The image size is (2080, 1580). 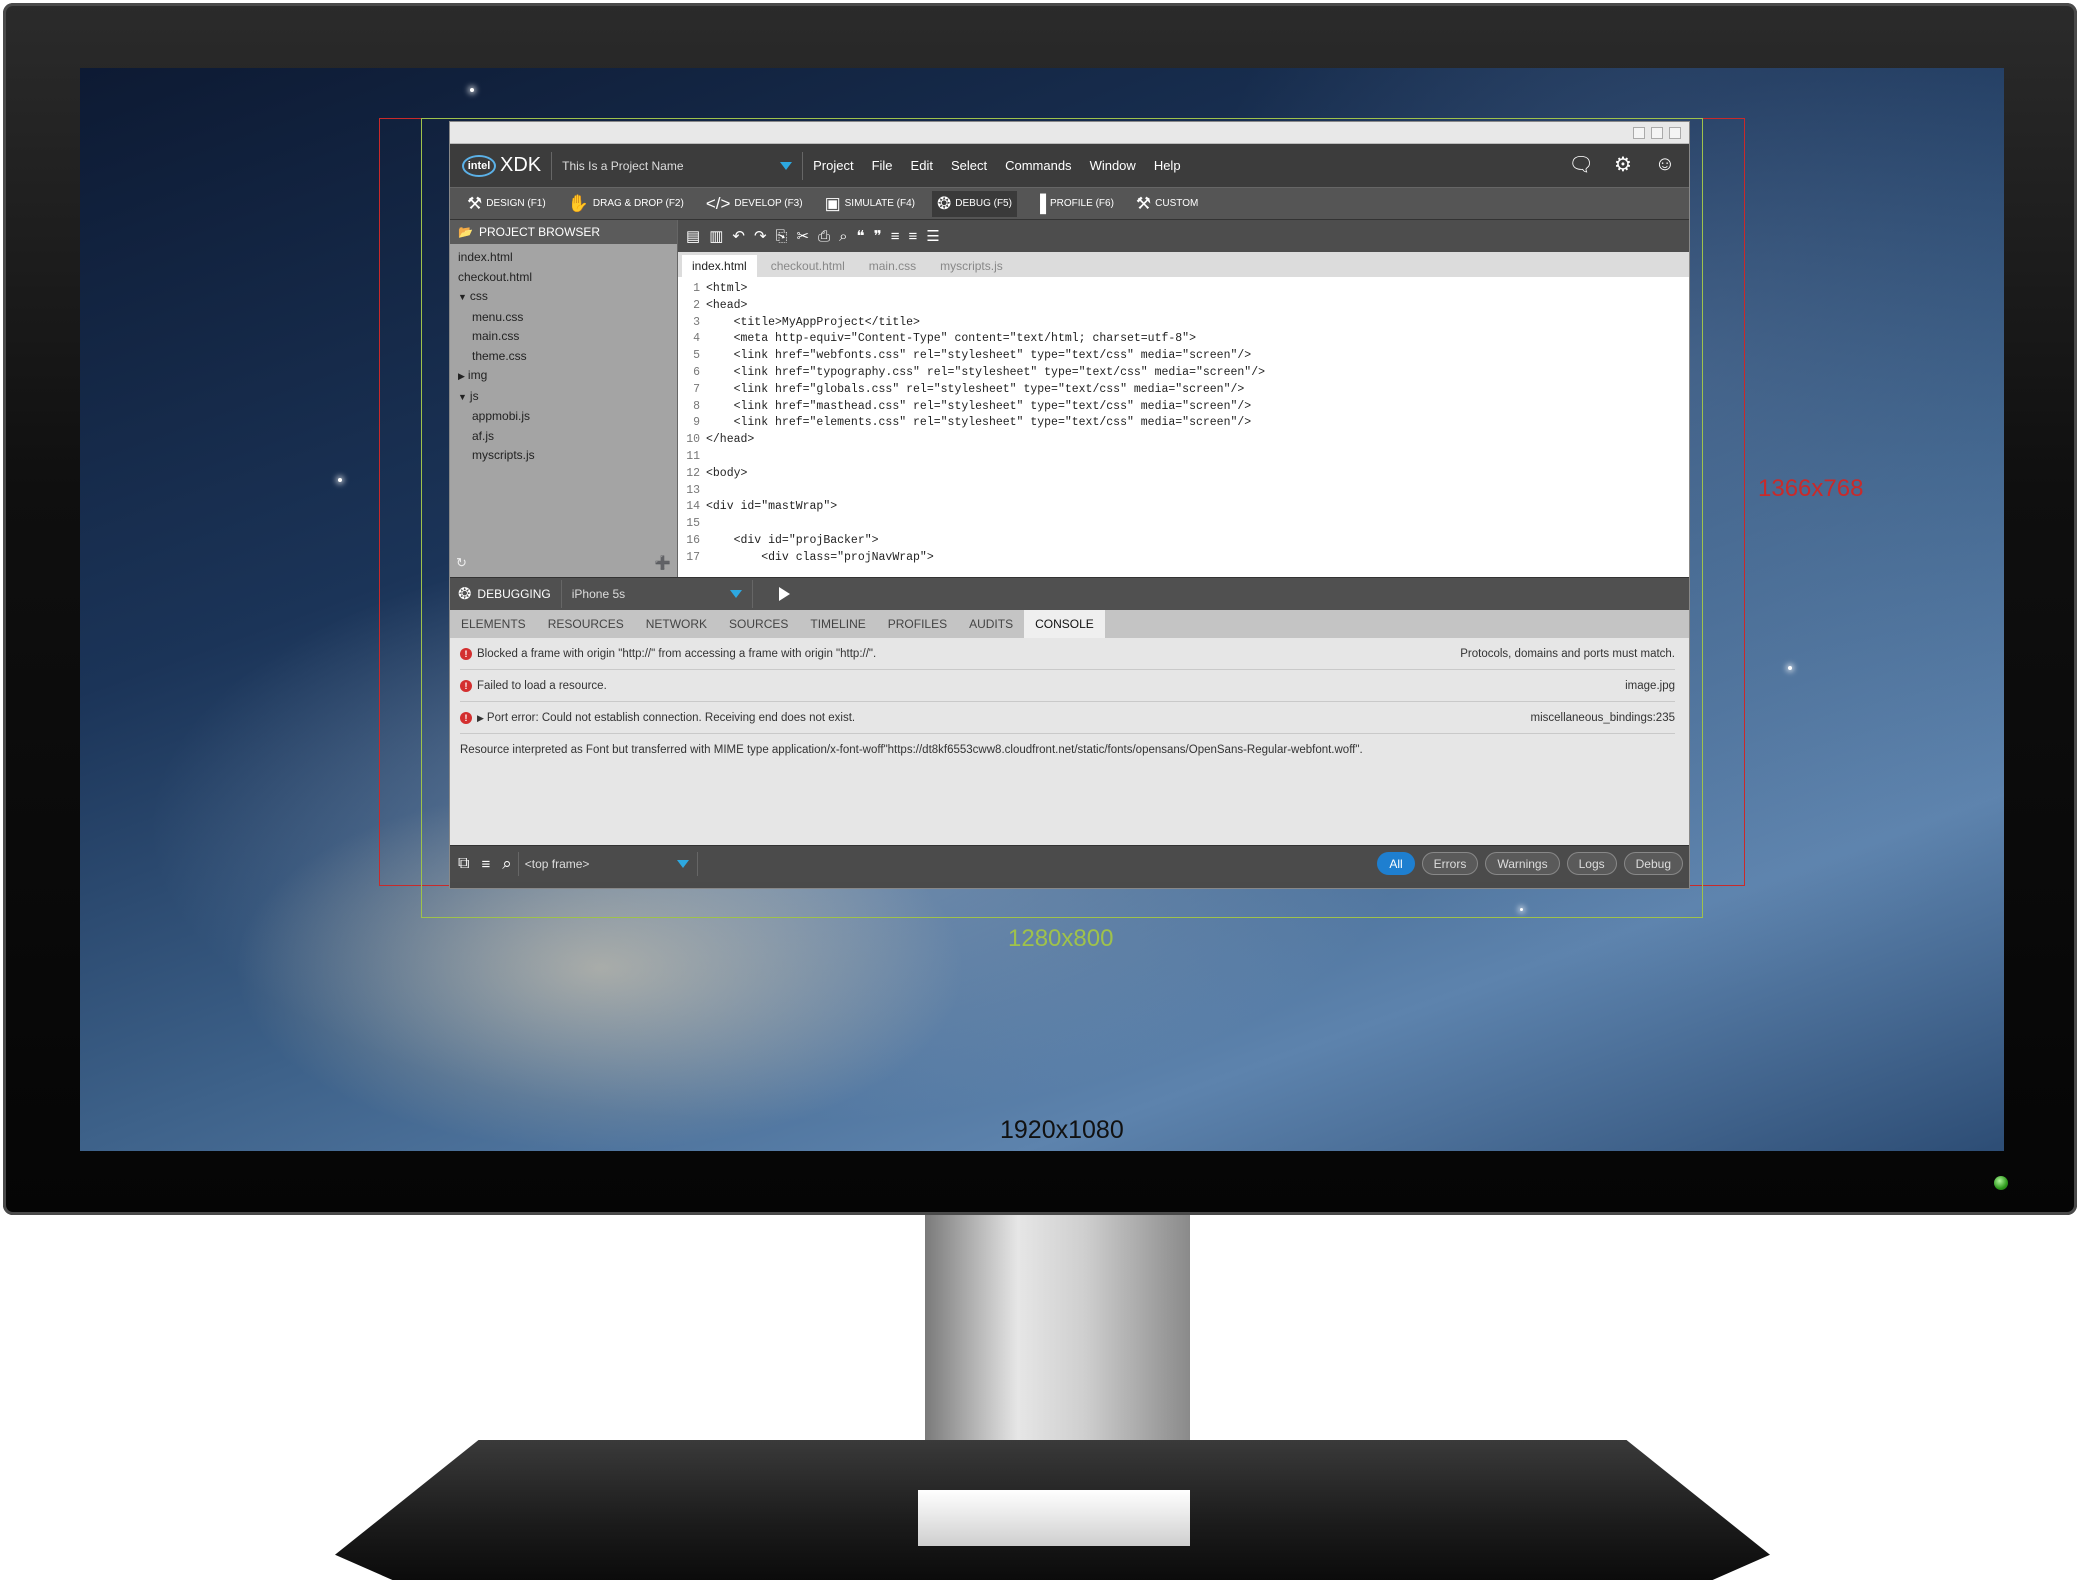 I want to click on mode-design: ⚒ DESIGN (F1), so click(x=506, y=204).